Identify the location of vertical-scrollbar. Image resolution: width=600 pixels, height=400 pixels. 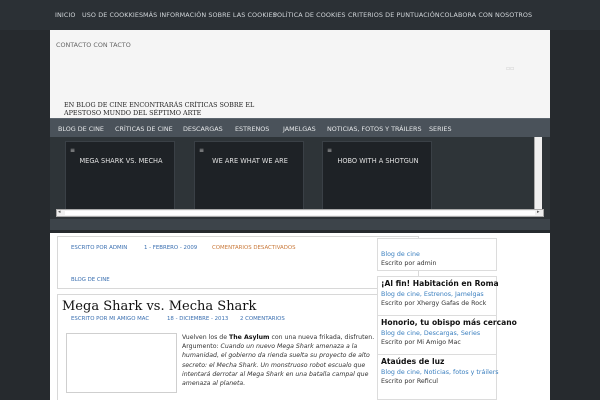
(538, 173).